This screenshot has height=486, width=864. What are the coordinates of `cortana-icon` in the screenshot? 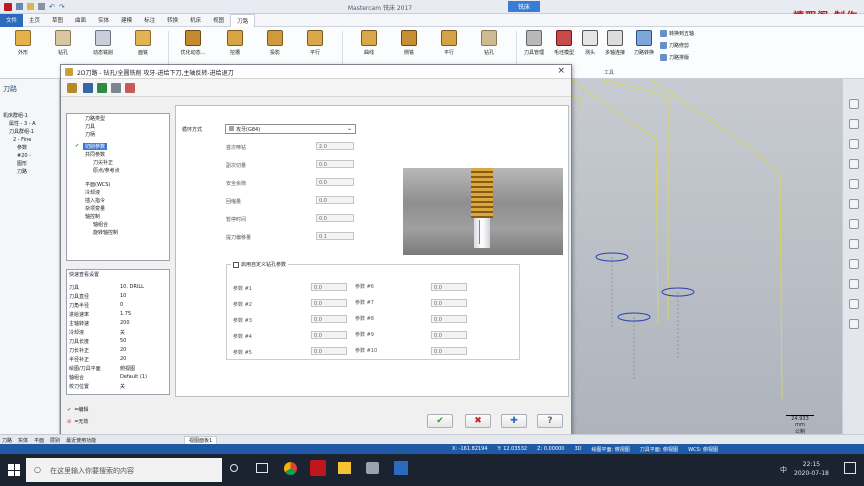 It's located at (234, 468).